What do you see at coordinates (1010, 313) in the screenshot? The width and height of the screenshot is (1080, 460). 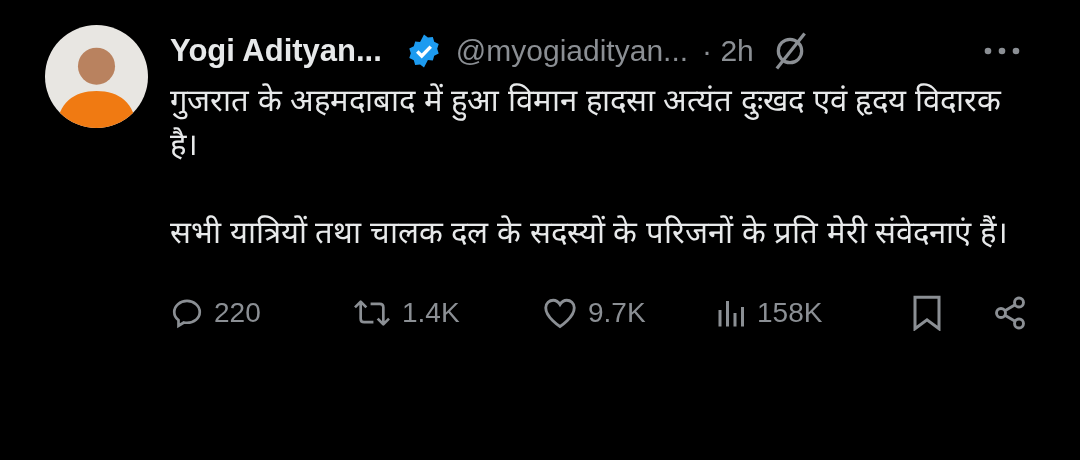 I see `share-icon` at bounding box center [1010, 313].